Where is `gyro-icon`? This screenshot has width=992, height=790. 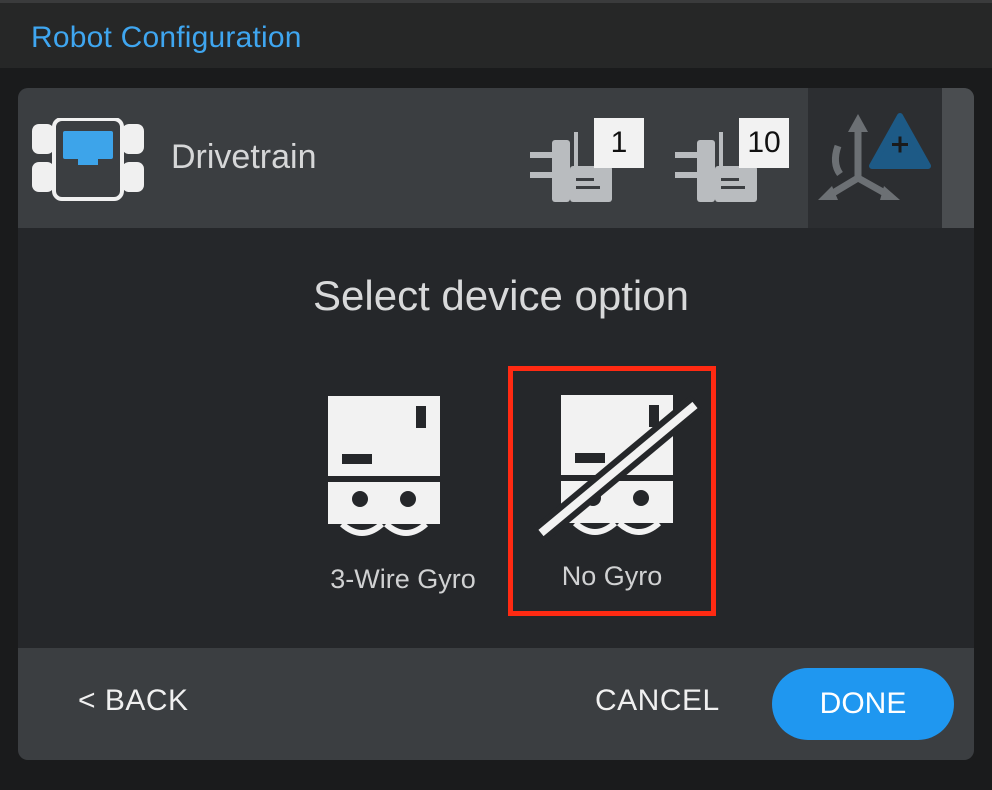 gyro-icon is located at coordinates (384, 466).